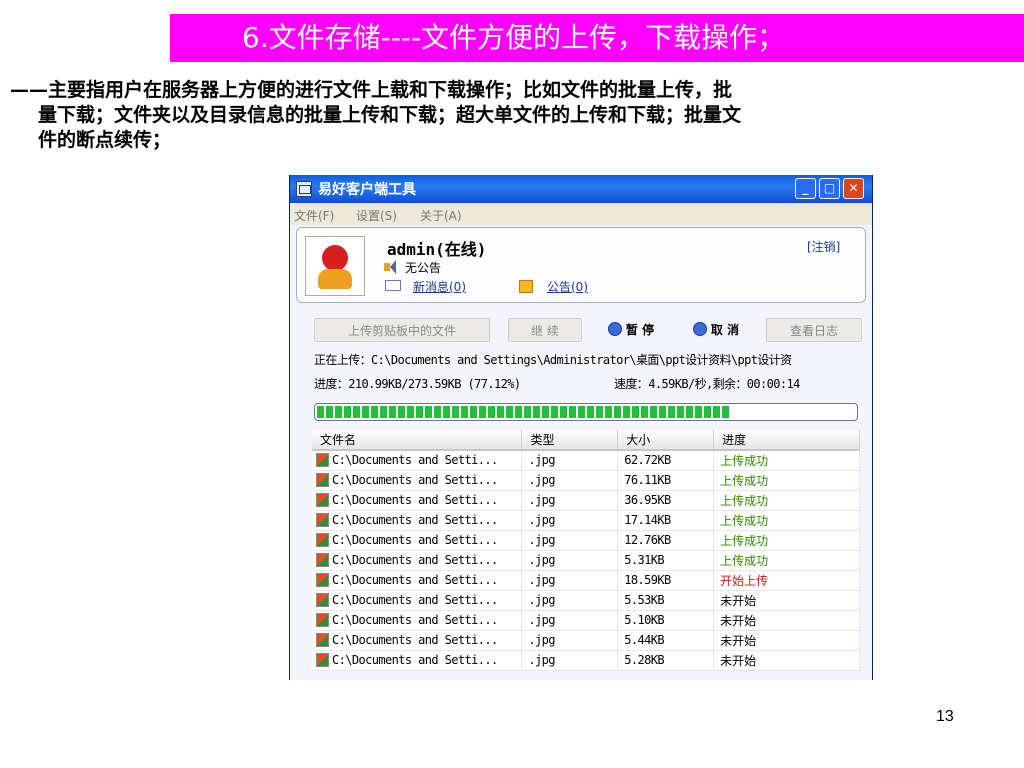 This screenshot has width=1024, height=768. I want to click on table-row: C:\Documents and Setti... .jpg 36.95KB 上传成功, so click(586, 500).